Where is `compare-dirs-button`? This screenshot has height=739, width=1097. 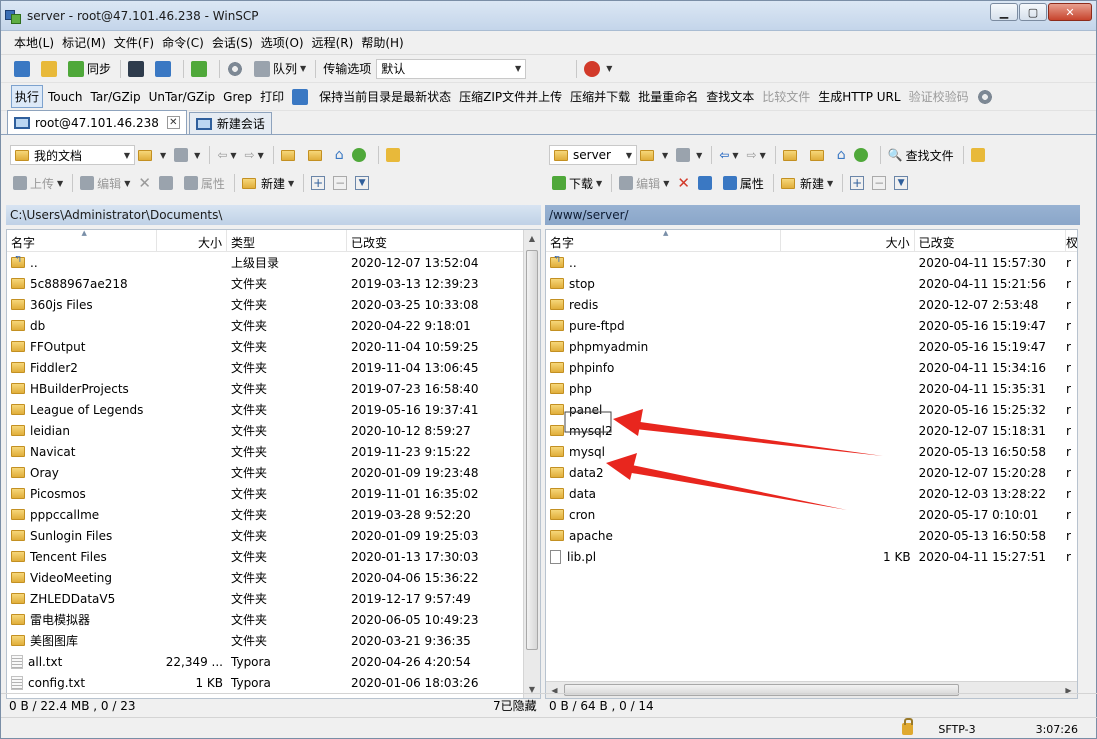
compare-dirs-button is located at coordinates (23, 69).